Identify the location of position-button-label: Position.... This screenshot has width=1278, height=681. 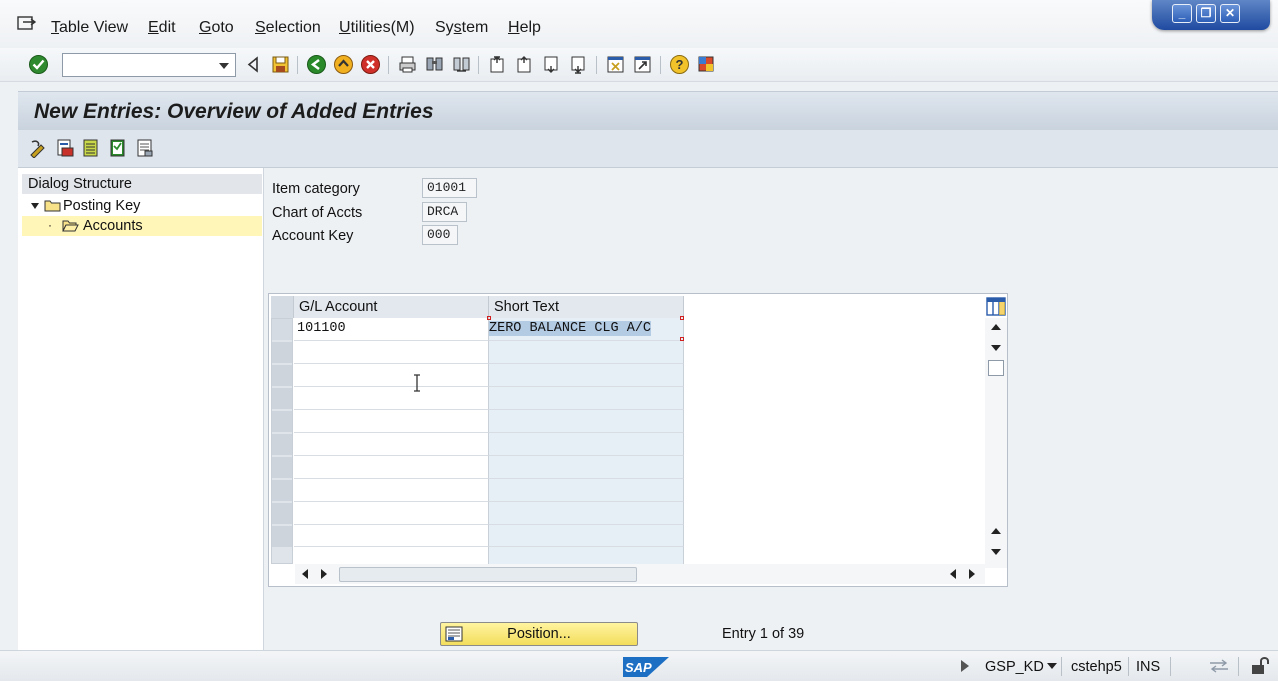
(539, 634).